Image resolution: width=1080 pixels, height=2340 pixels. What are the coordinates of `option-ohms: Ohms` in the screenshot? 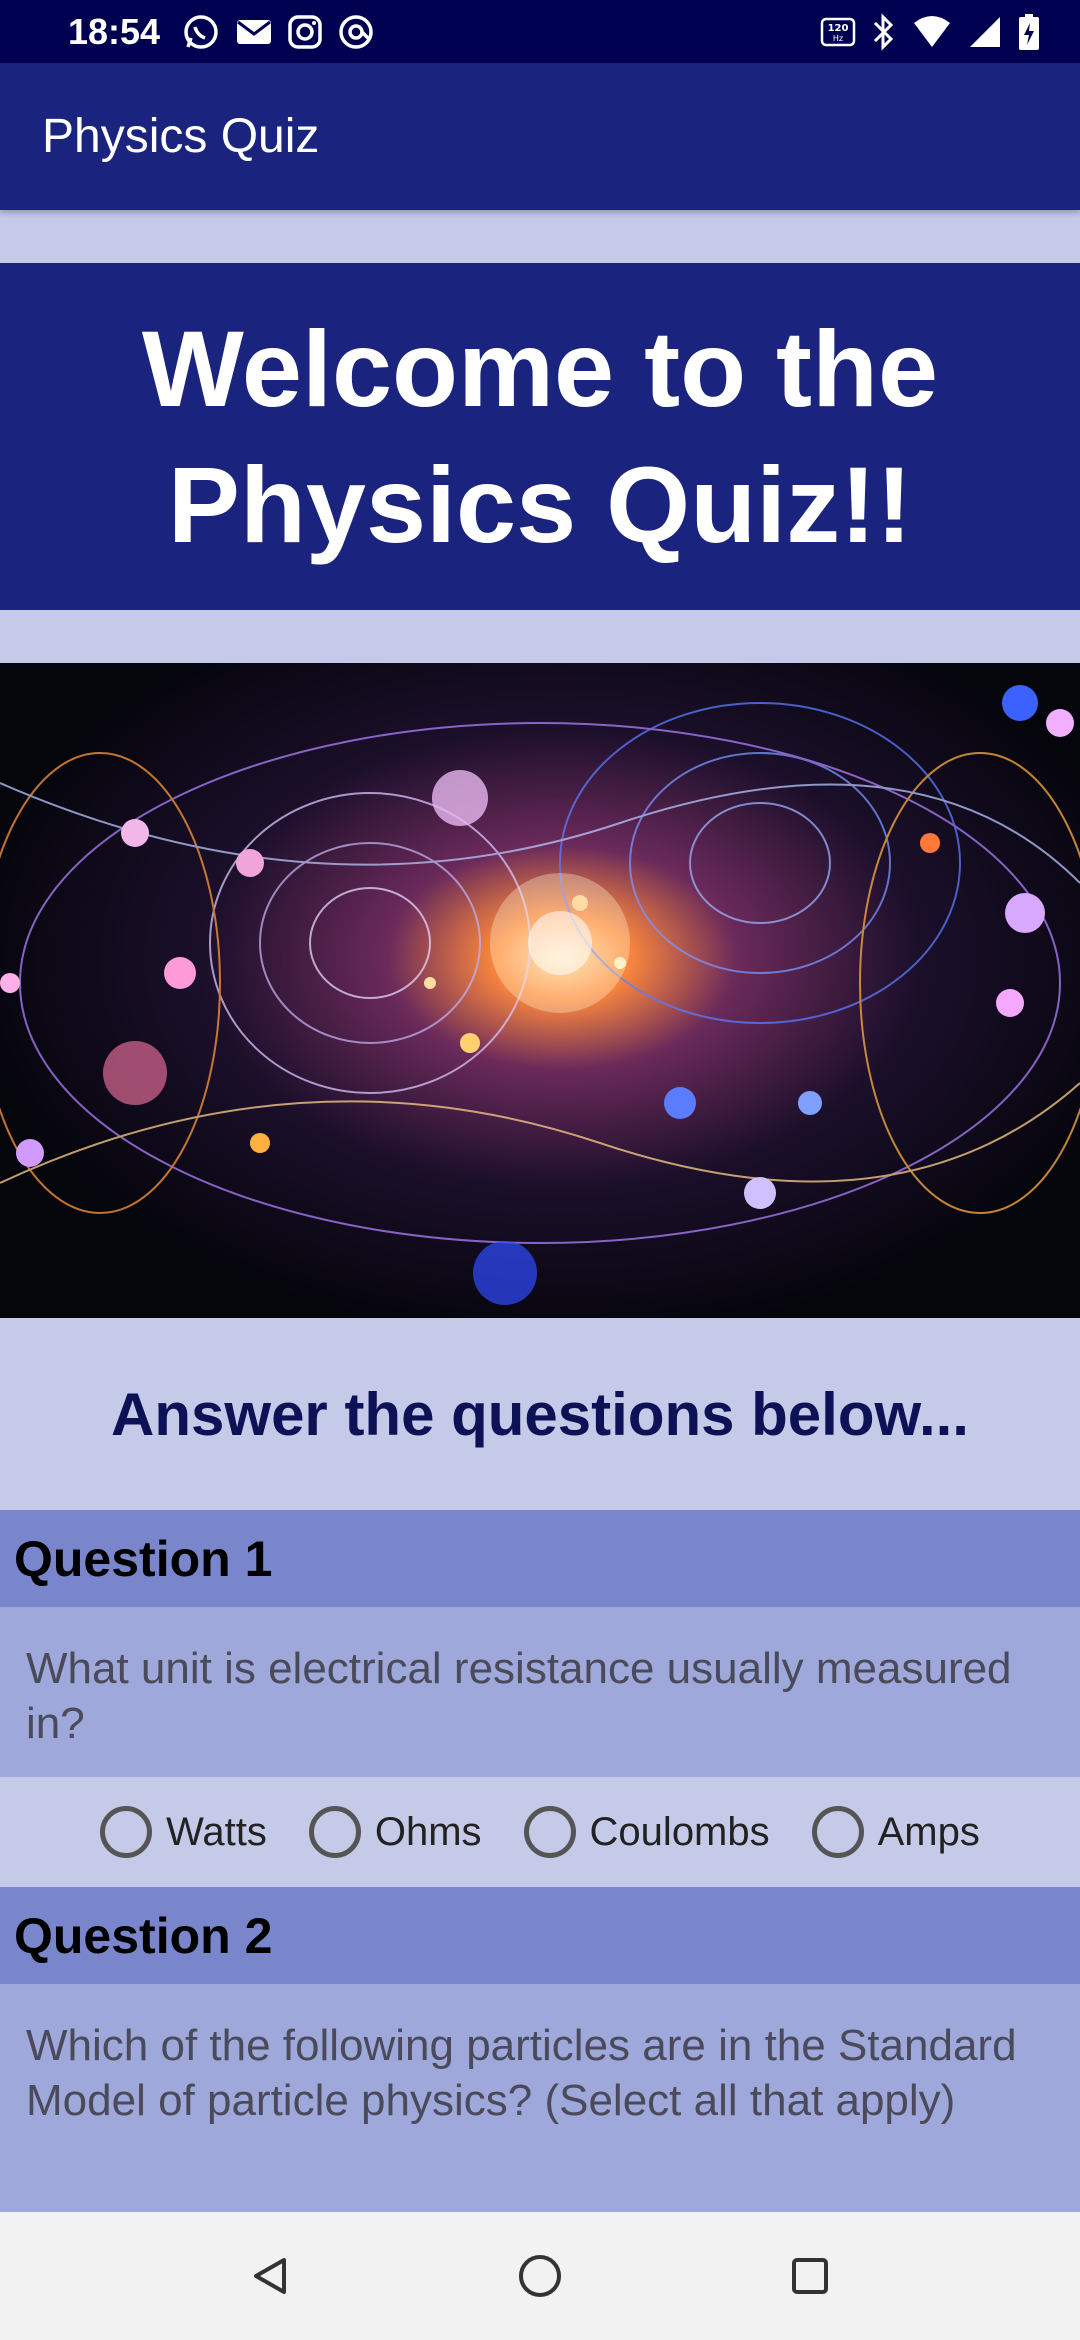 It's located at (395, 1832).